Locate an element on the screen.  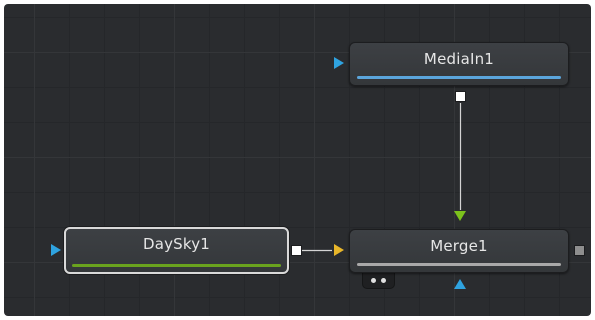
merge-output-square-icon is located at coordinates (579, 250).